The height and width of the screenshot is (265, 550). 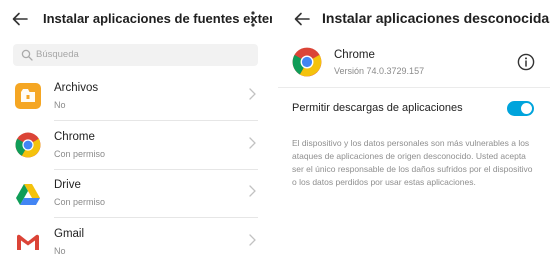 What do you see at coordinates (520, 108) in the screenshot?
I see `allow-downloads-toggle` at bounding box center [520, 108].